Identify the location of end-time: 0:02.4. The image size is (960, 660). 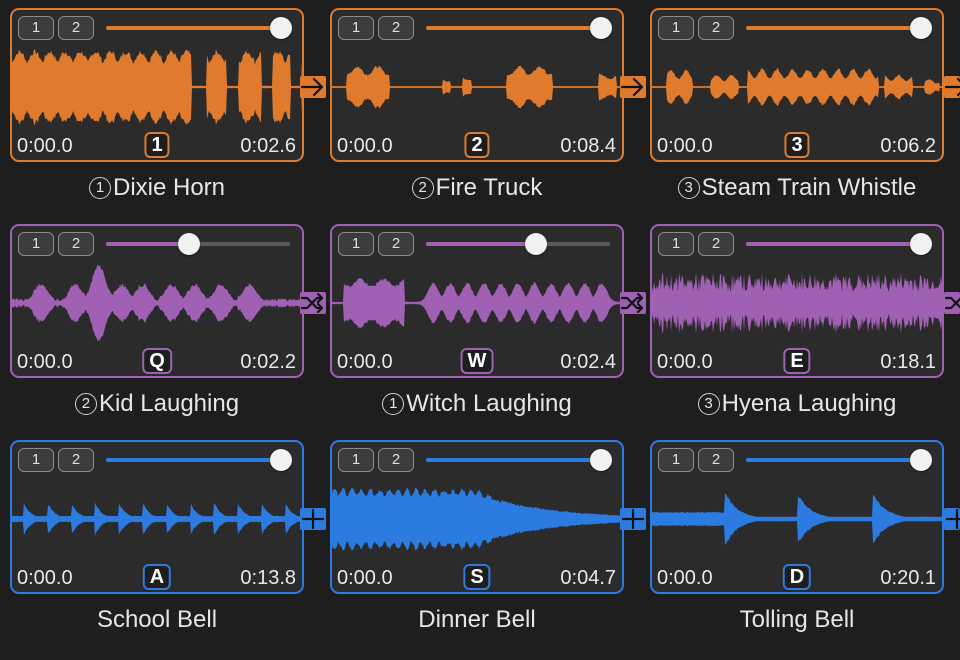
(588, 362).